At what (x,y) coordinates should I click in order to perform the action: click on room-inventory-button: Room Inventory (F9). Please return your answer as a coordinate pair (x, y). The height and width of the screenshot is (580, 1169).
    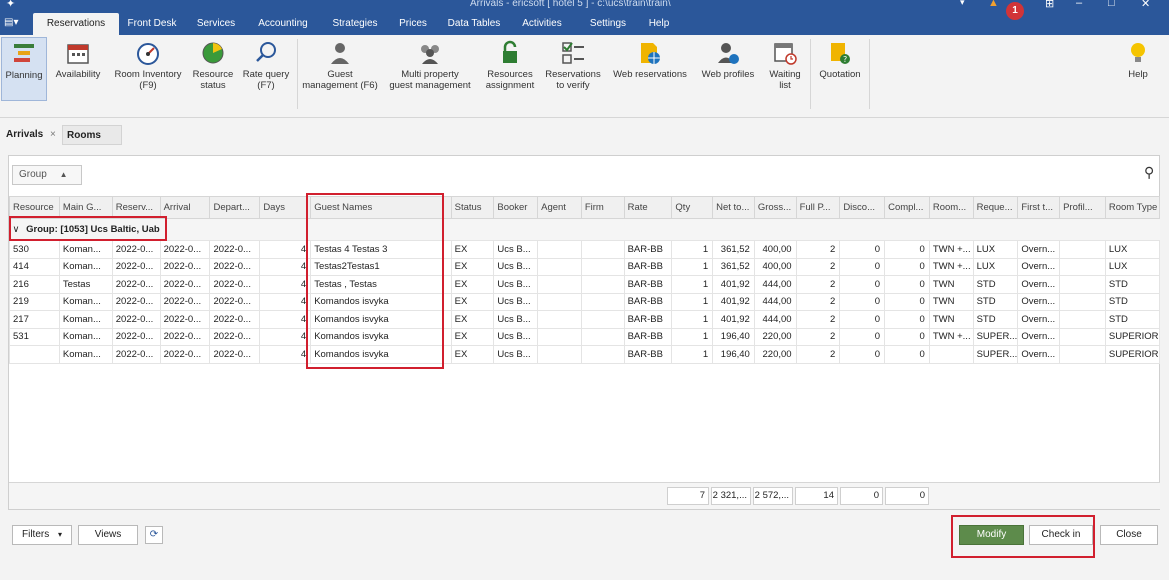
    Looking at the image, I should click on (148, 69).